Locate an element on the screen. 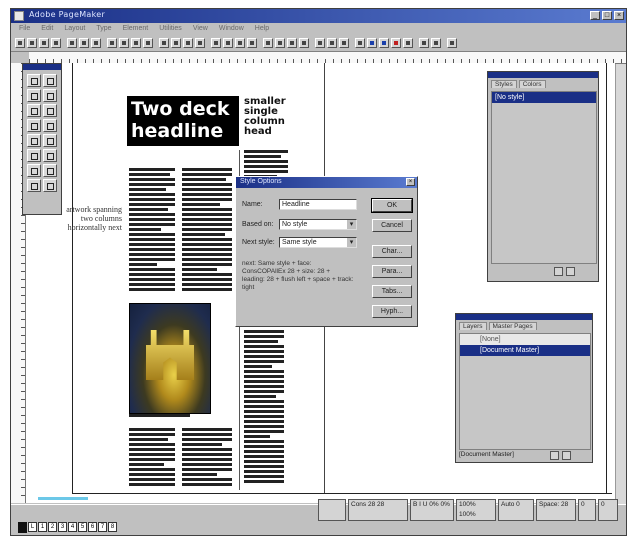  page-icon: 4 is located at coordinates (72, 527).